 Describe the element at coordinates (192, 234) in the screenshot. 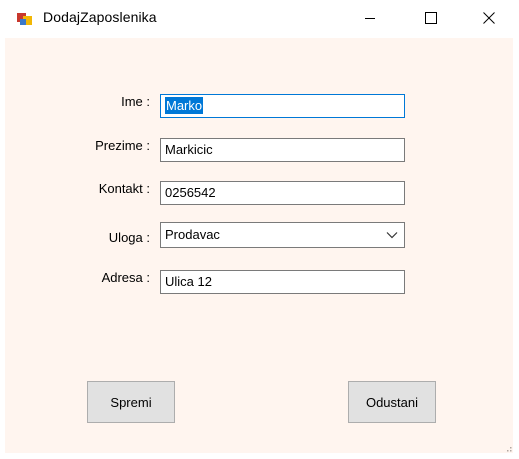

I see `uloga-selected-value: Prodavac` at that location.